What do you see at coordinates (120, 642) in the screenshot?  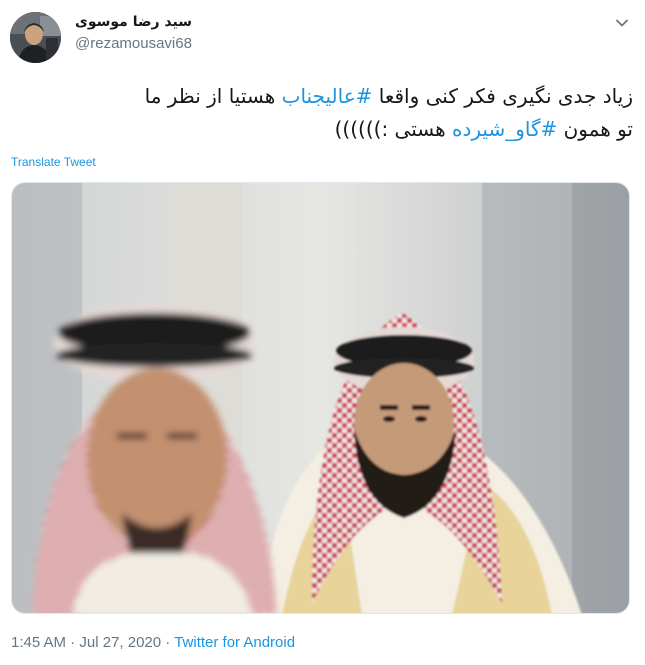 I see `tweet-date: Jul 27, 2020` at bounding box center [120, 642].